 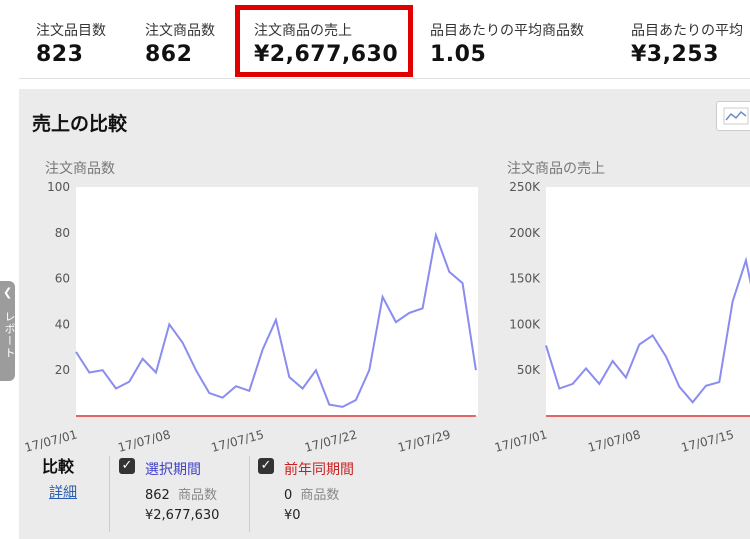 I want to click on previous-count: 0, so click(x=288, y=495).